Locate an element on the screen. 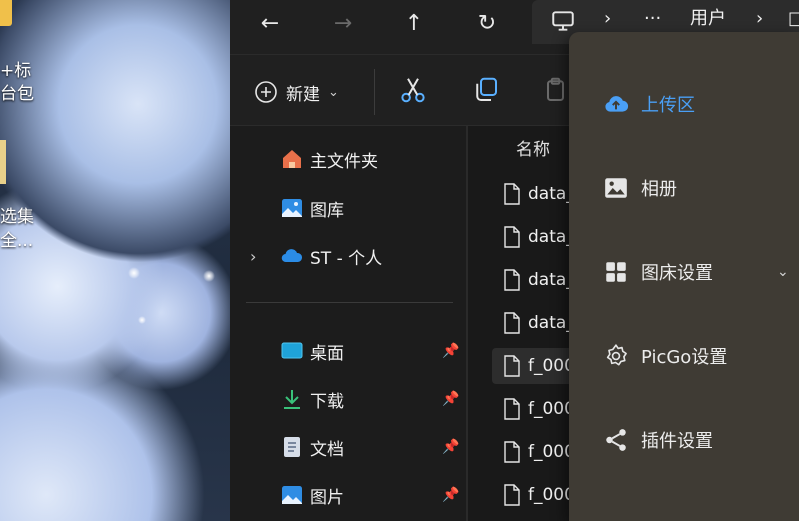 The height and width of the screenshot is (521, 799). menu-item-picgo-settings: PicGo设置 is located at coordinates (684, 356).